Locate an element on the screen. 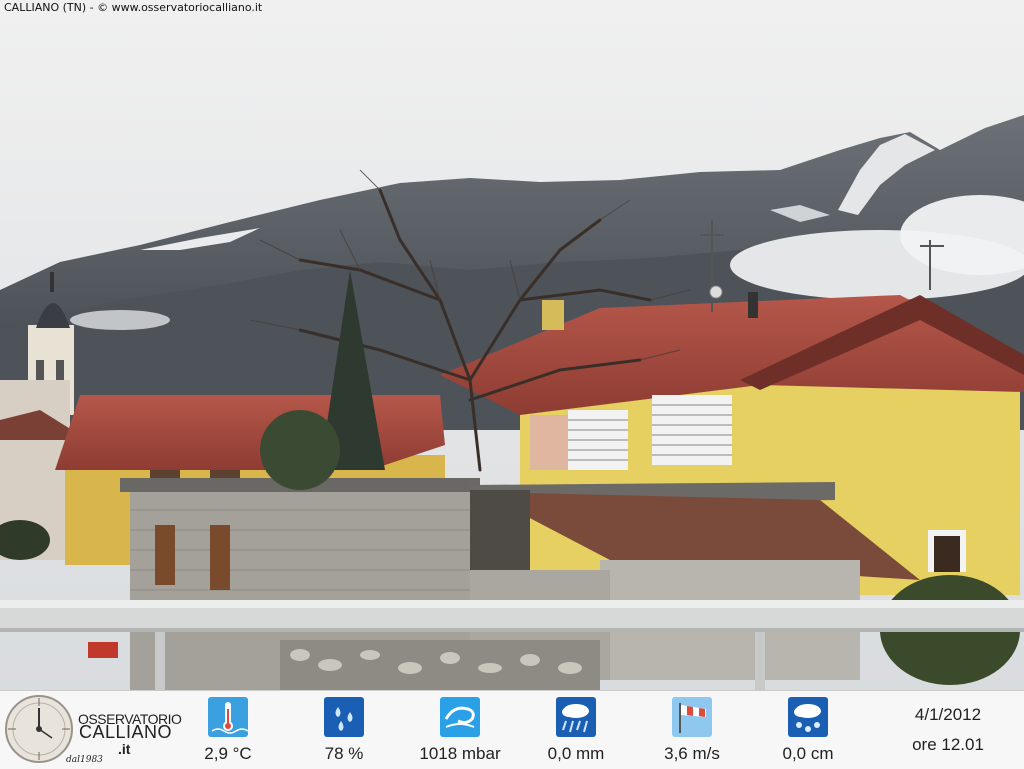  snow-value: 0,0 cm is located at coordinates (808, 753).